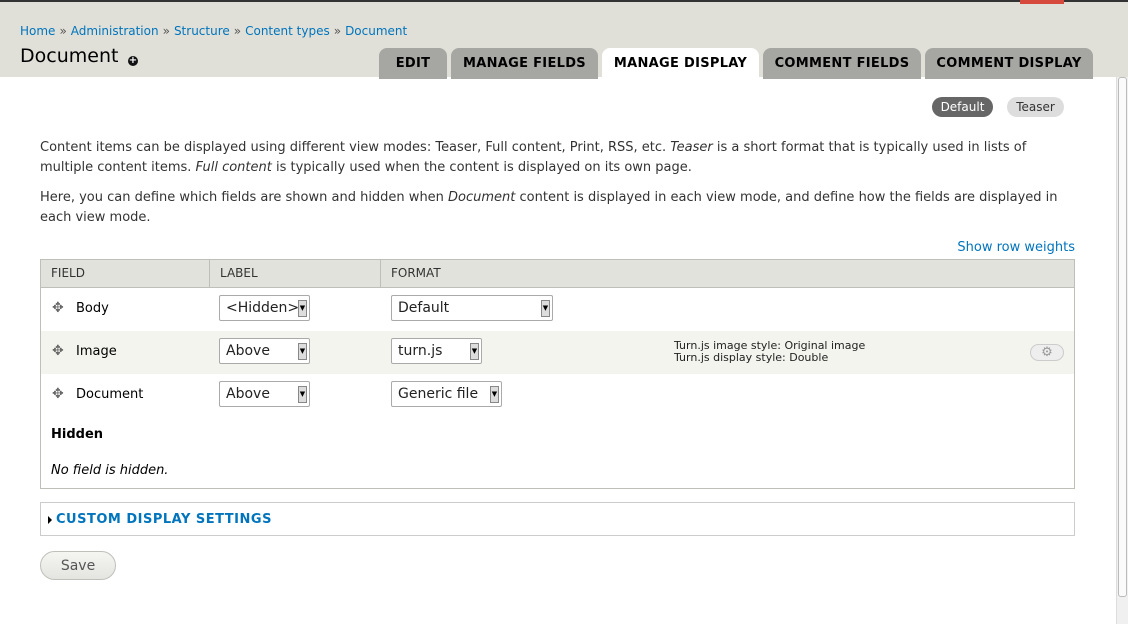 The width and height of the screenshot is (1128, 624). What do you see at coordinates (164, 519) in the screenshot?
I see `custom-display-settings-legend: CUSTOM DISPLAY SETTINGS` at bounding box center [164, 519].